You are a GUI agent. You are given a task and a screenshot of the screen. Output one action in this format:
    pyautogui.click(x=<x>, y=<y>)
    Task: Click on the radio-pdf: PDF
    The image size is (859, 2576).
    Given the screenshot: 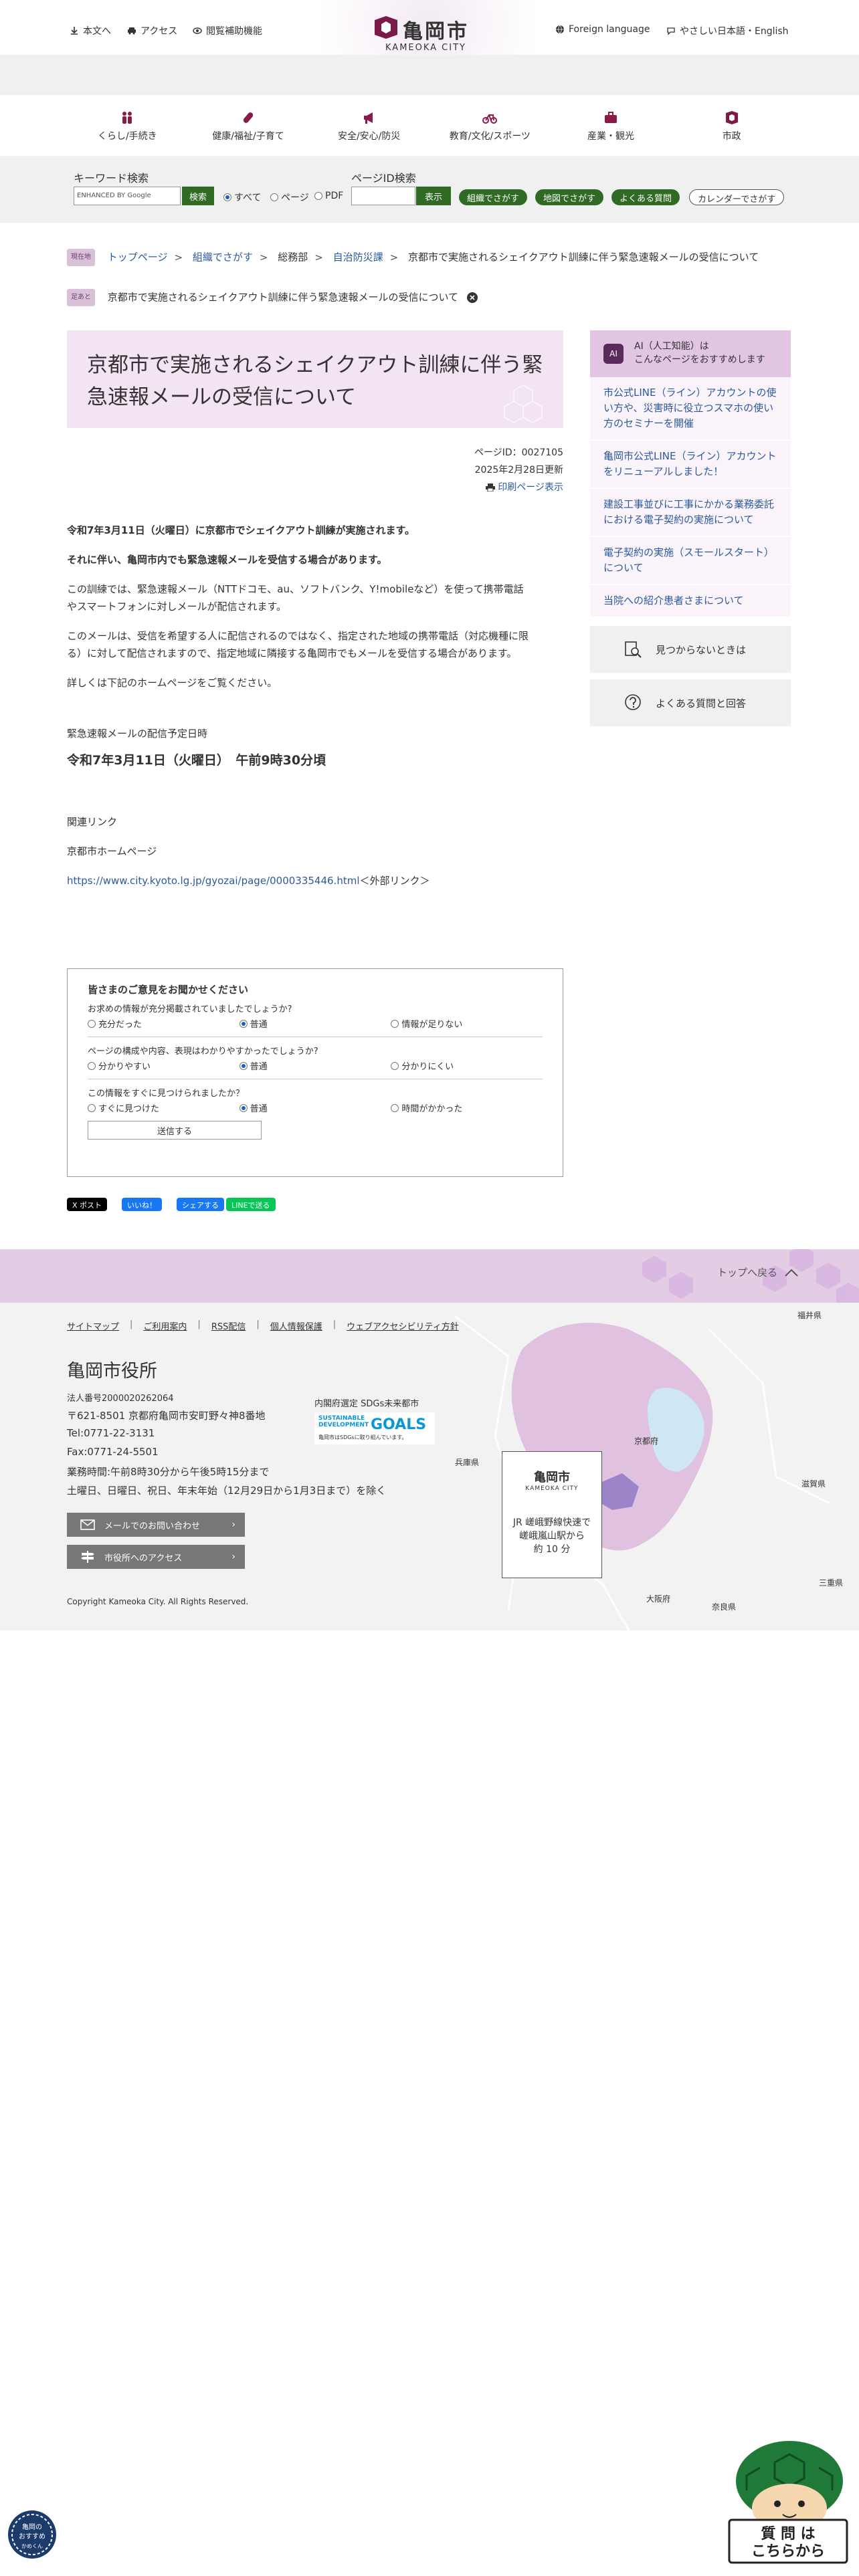 What is the action you would take?
    pyautogui.click(x=329, y=196)
    